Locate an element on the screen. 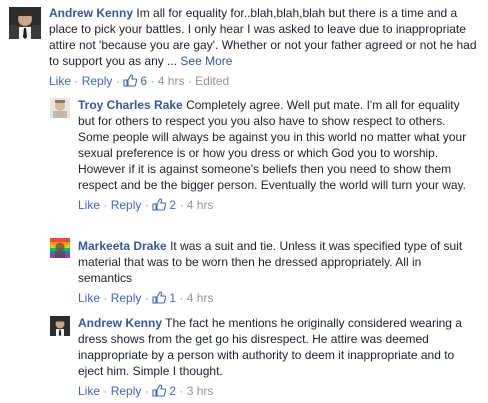  comment-actions: Like · Reply · 6 · 4 hrs · Edited is located at coordinates (264, 82).